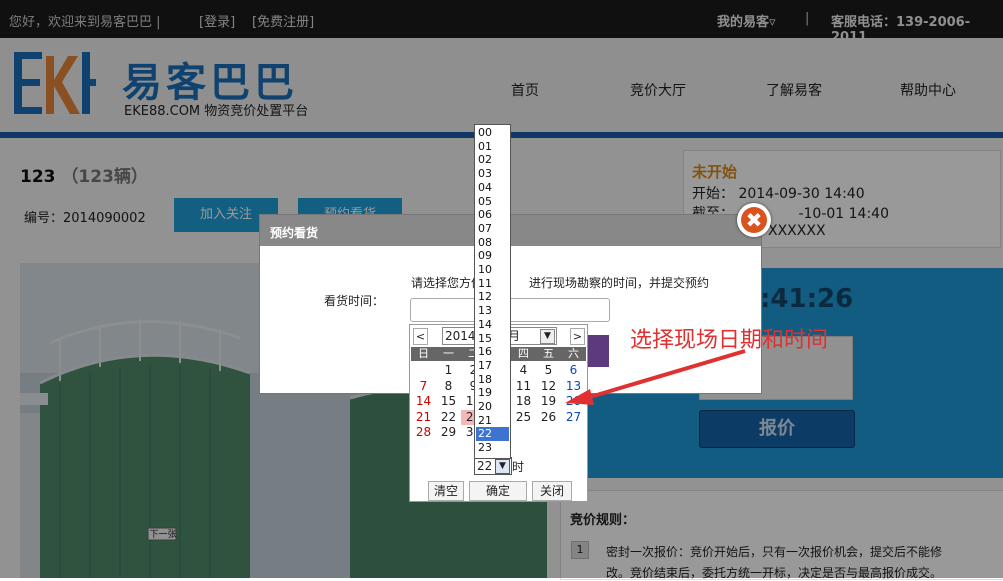 The height and width of the screenshot is (581, 1003). I want to click on hour-option: 13, so click(492, 311).